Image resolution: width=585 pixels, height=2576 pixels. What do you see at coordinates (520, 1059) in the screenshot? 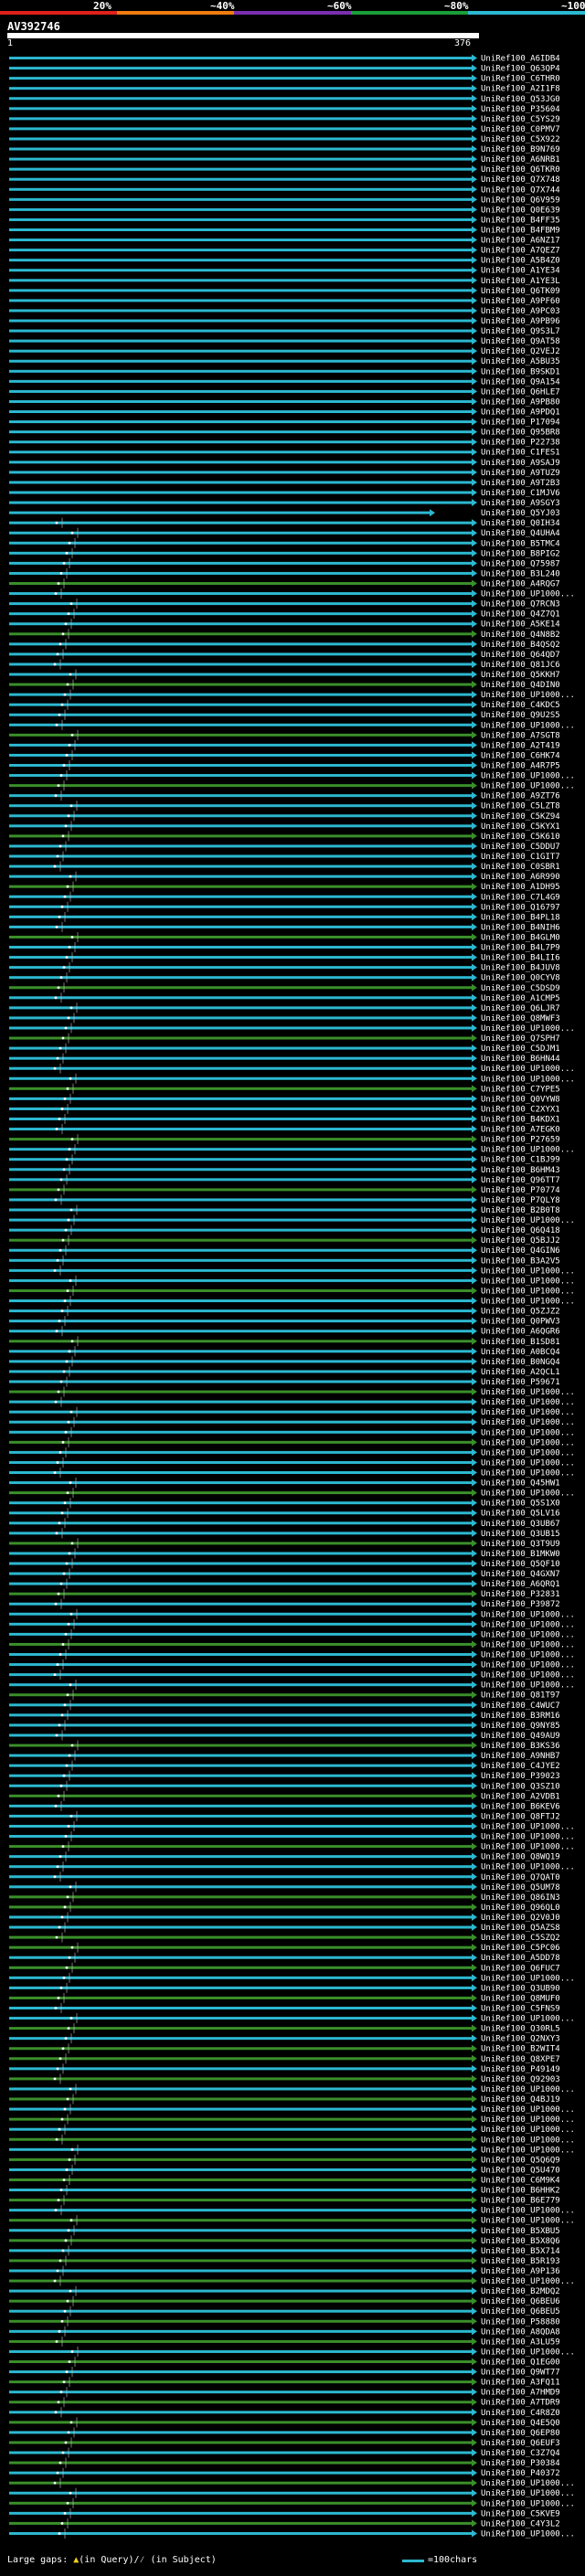
I see `hit-label: UniRef100_B6HN44` at bounding box center [520, 1059].